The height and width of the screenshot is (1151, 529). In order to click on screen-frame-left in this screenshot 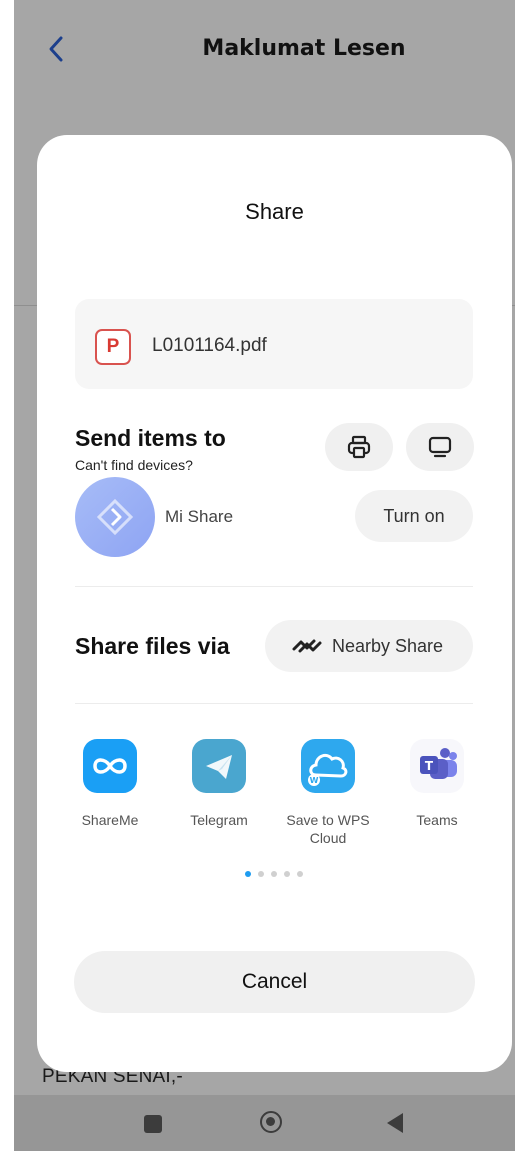, I will do `click(7, 575)`.